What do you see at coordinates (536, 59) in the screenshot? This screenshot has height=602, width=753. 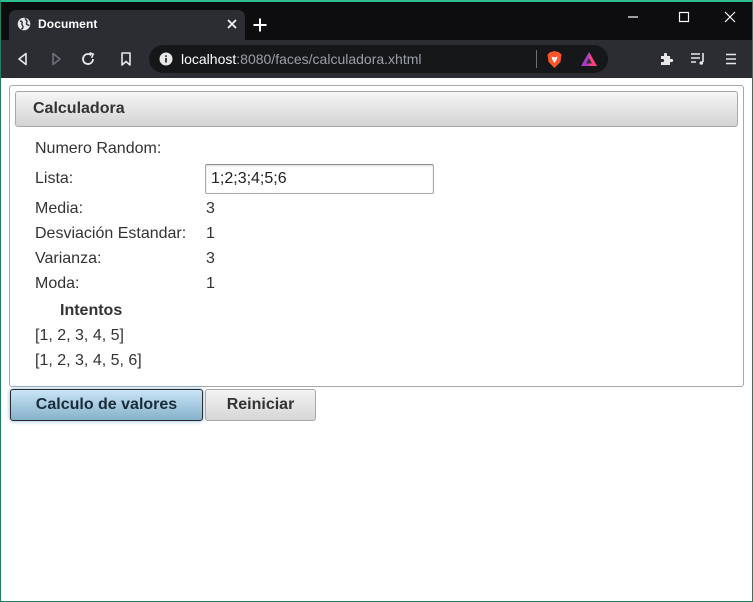 I see `url-separator` at bounding box center [536, 59].